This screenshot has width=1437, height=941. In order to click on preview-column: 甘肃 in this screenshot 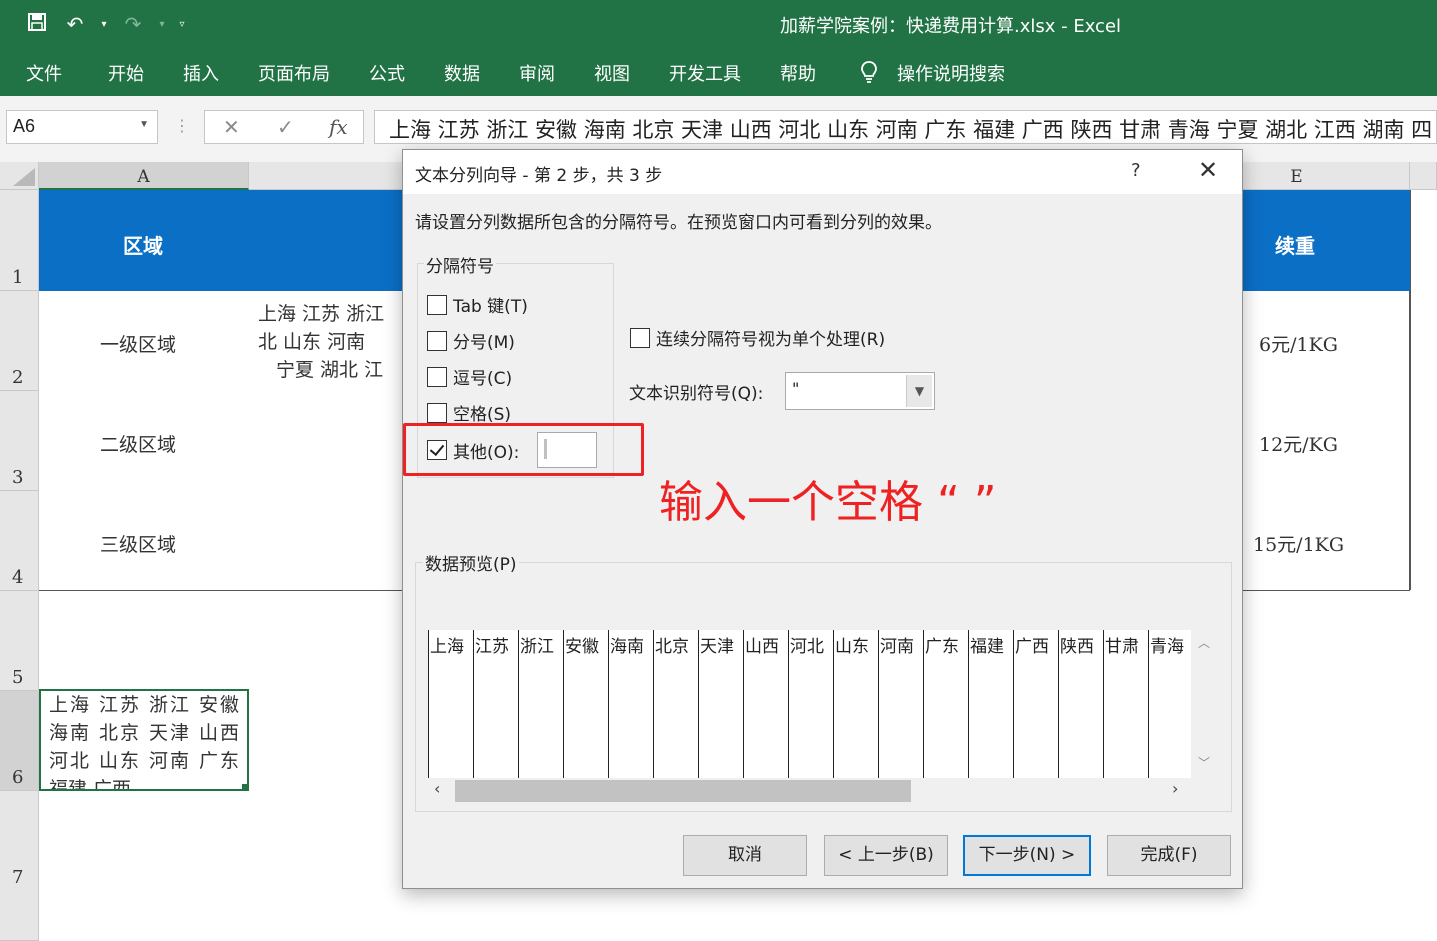, I will do `click(1125, 704)`.